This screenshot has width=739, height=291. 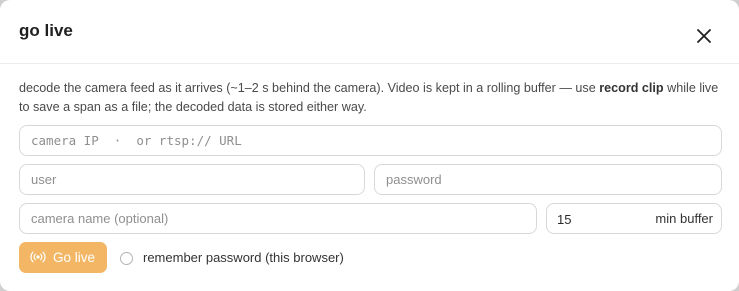 What do you see at coordinates (634, 218) in the screenshot?
I see `buffer-field: min buffer` at bounding box center [634, 218].